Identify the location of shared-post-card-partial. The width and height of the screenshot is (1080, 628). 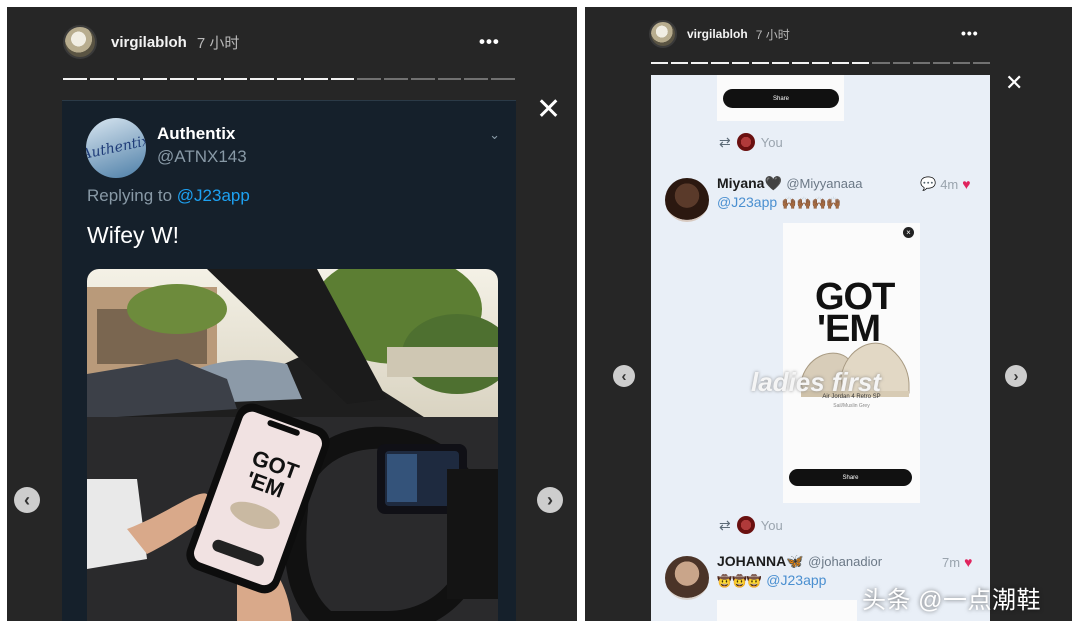
(787, 610).